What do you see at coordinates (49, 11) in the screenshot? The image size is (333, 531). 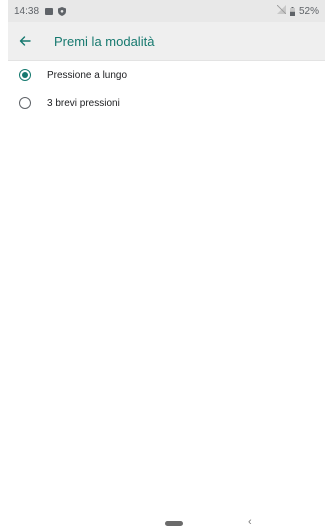 I see `notification-icon` at bounding box center [49, 11].